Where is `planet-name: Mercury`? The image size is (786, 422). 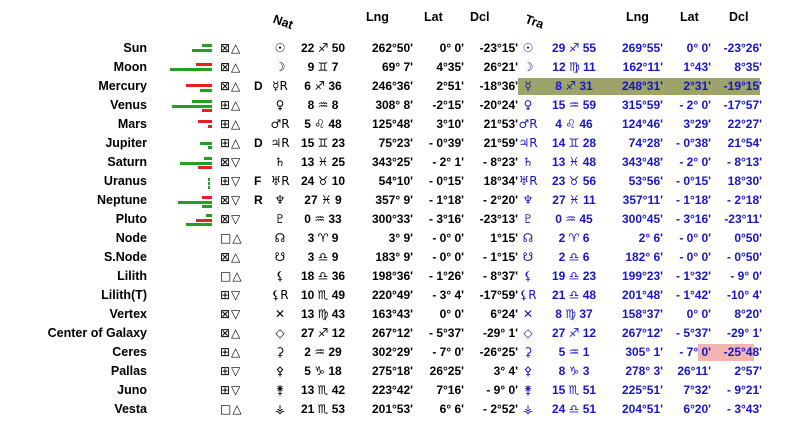 planet-name: Mercury is located at coordinates (122, 86).